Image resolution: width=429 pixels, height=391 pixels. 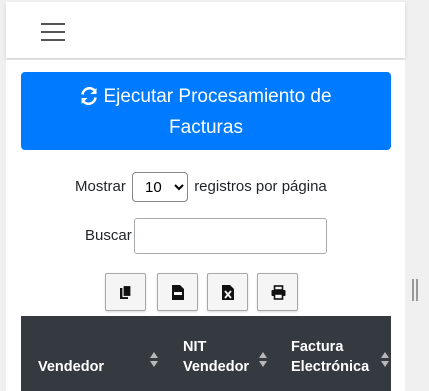 What do you see at coordinates (102, 353) in the screenshot?
I see `column-header-vendedor: Vendedor` at bounding box center [102, 353].